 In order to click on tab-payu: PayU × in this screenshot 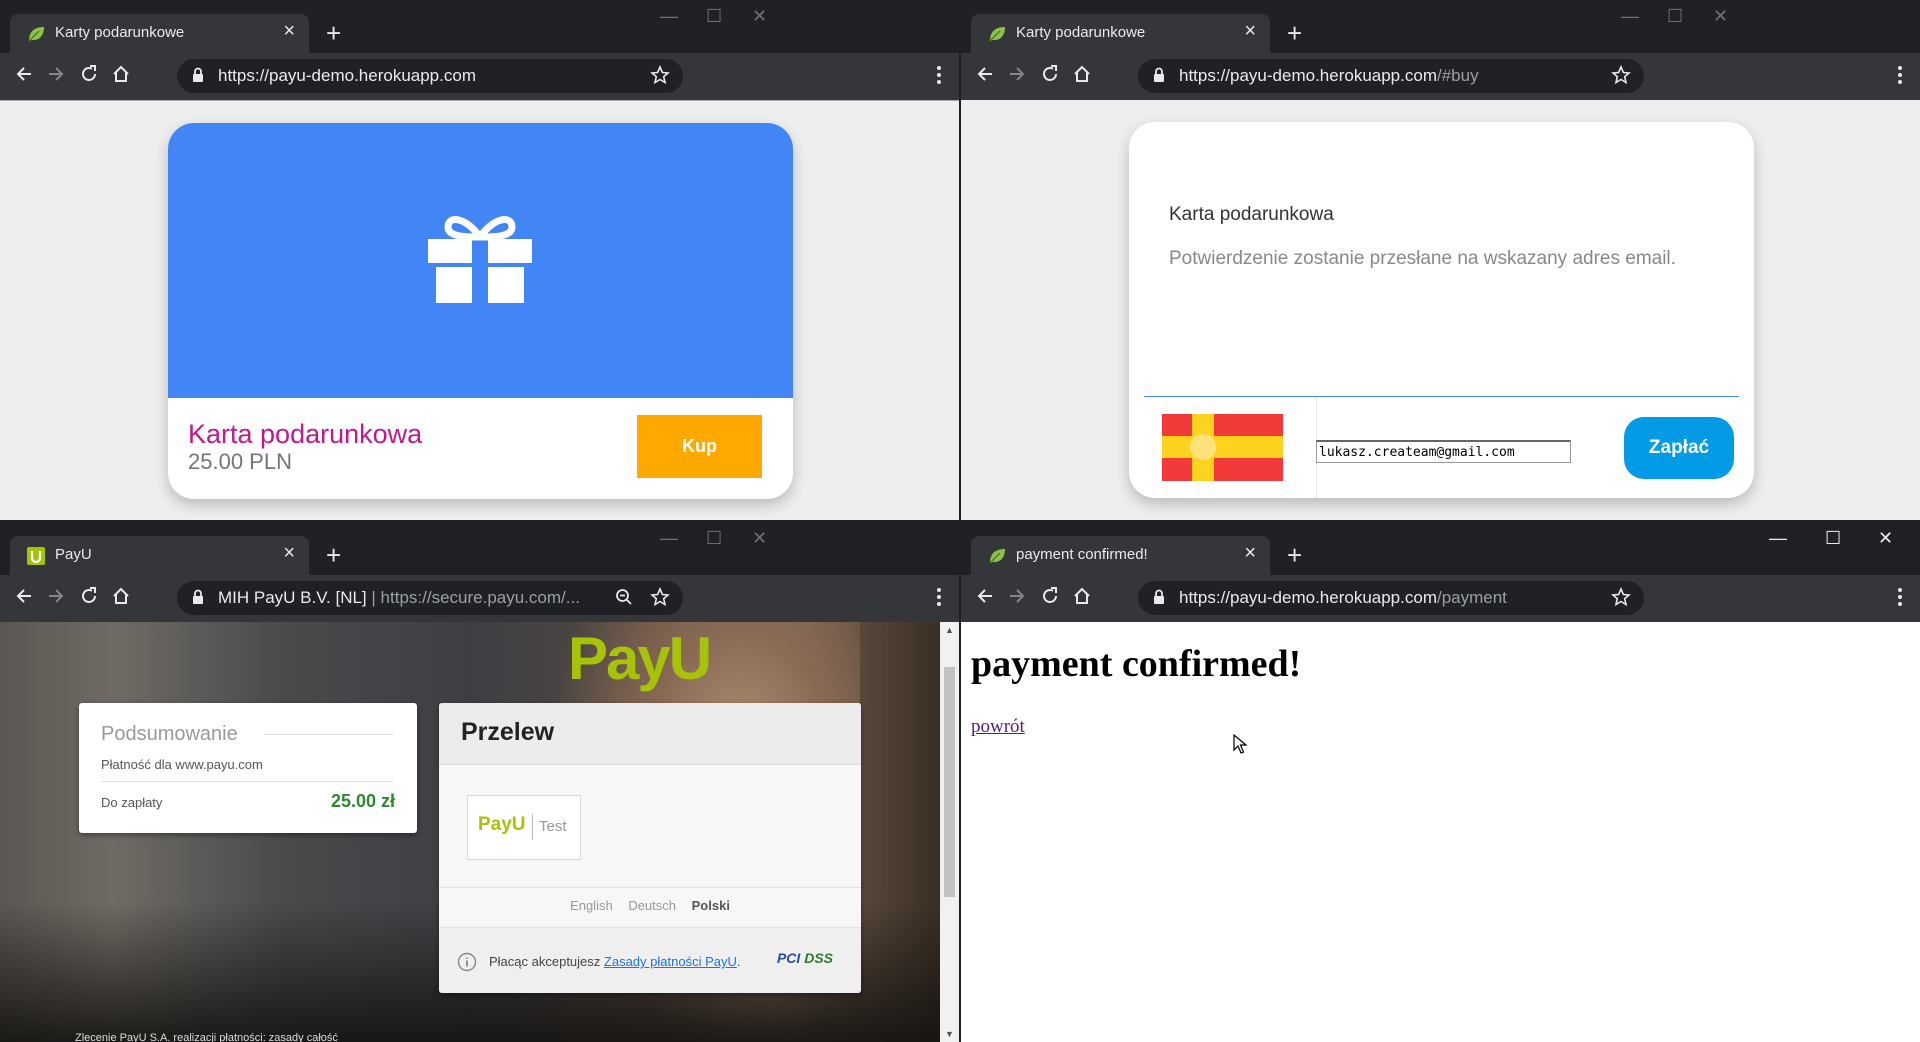, I will do `click(159, 555)`.